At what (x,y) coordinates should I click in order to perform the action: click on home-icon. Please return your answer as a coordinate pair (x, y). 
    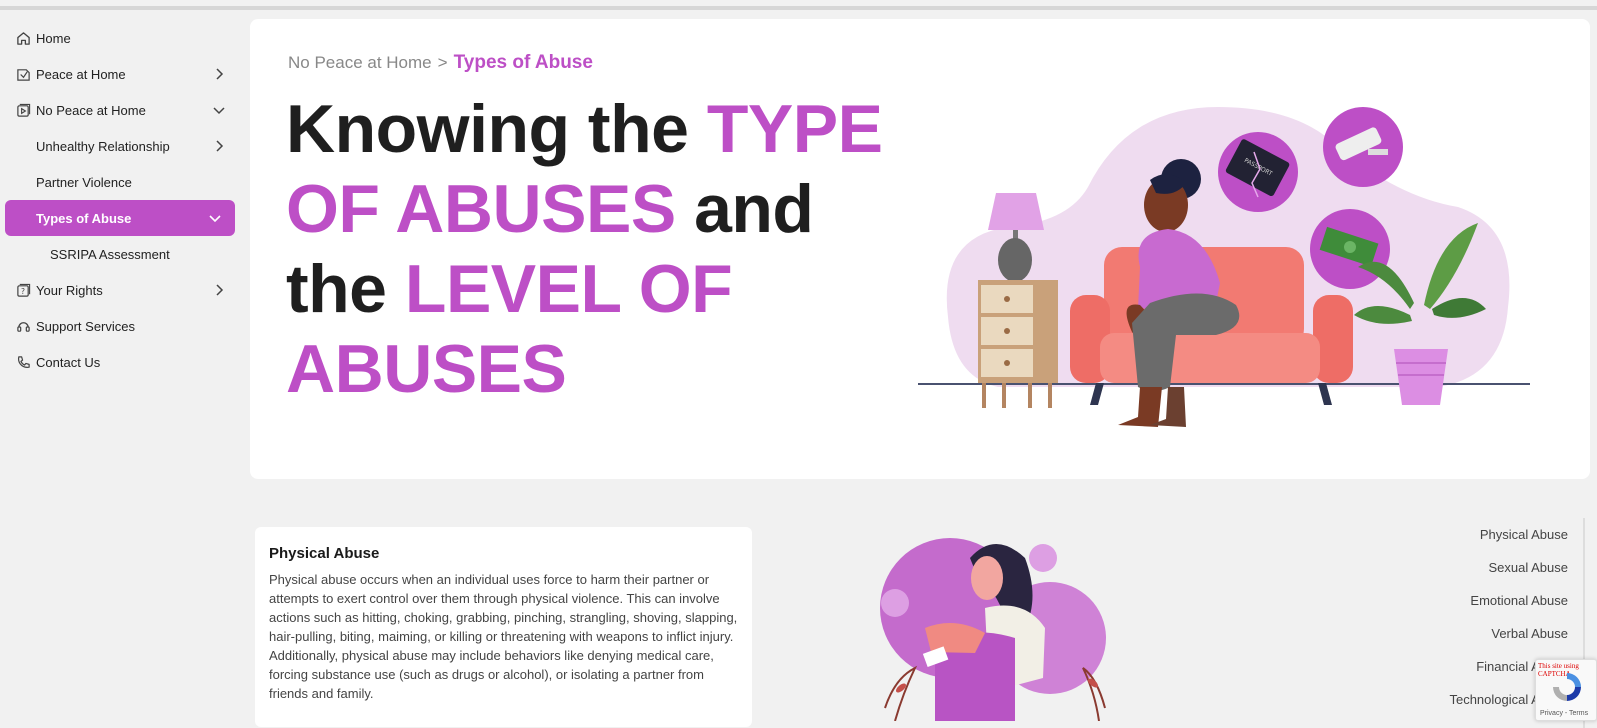
    Looking at the image, I should click on (23, 38).